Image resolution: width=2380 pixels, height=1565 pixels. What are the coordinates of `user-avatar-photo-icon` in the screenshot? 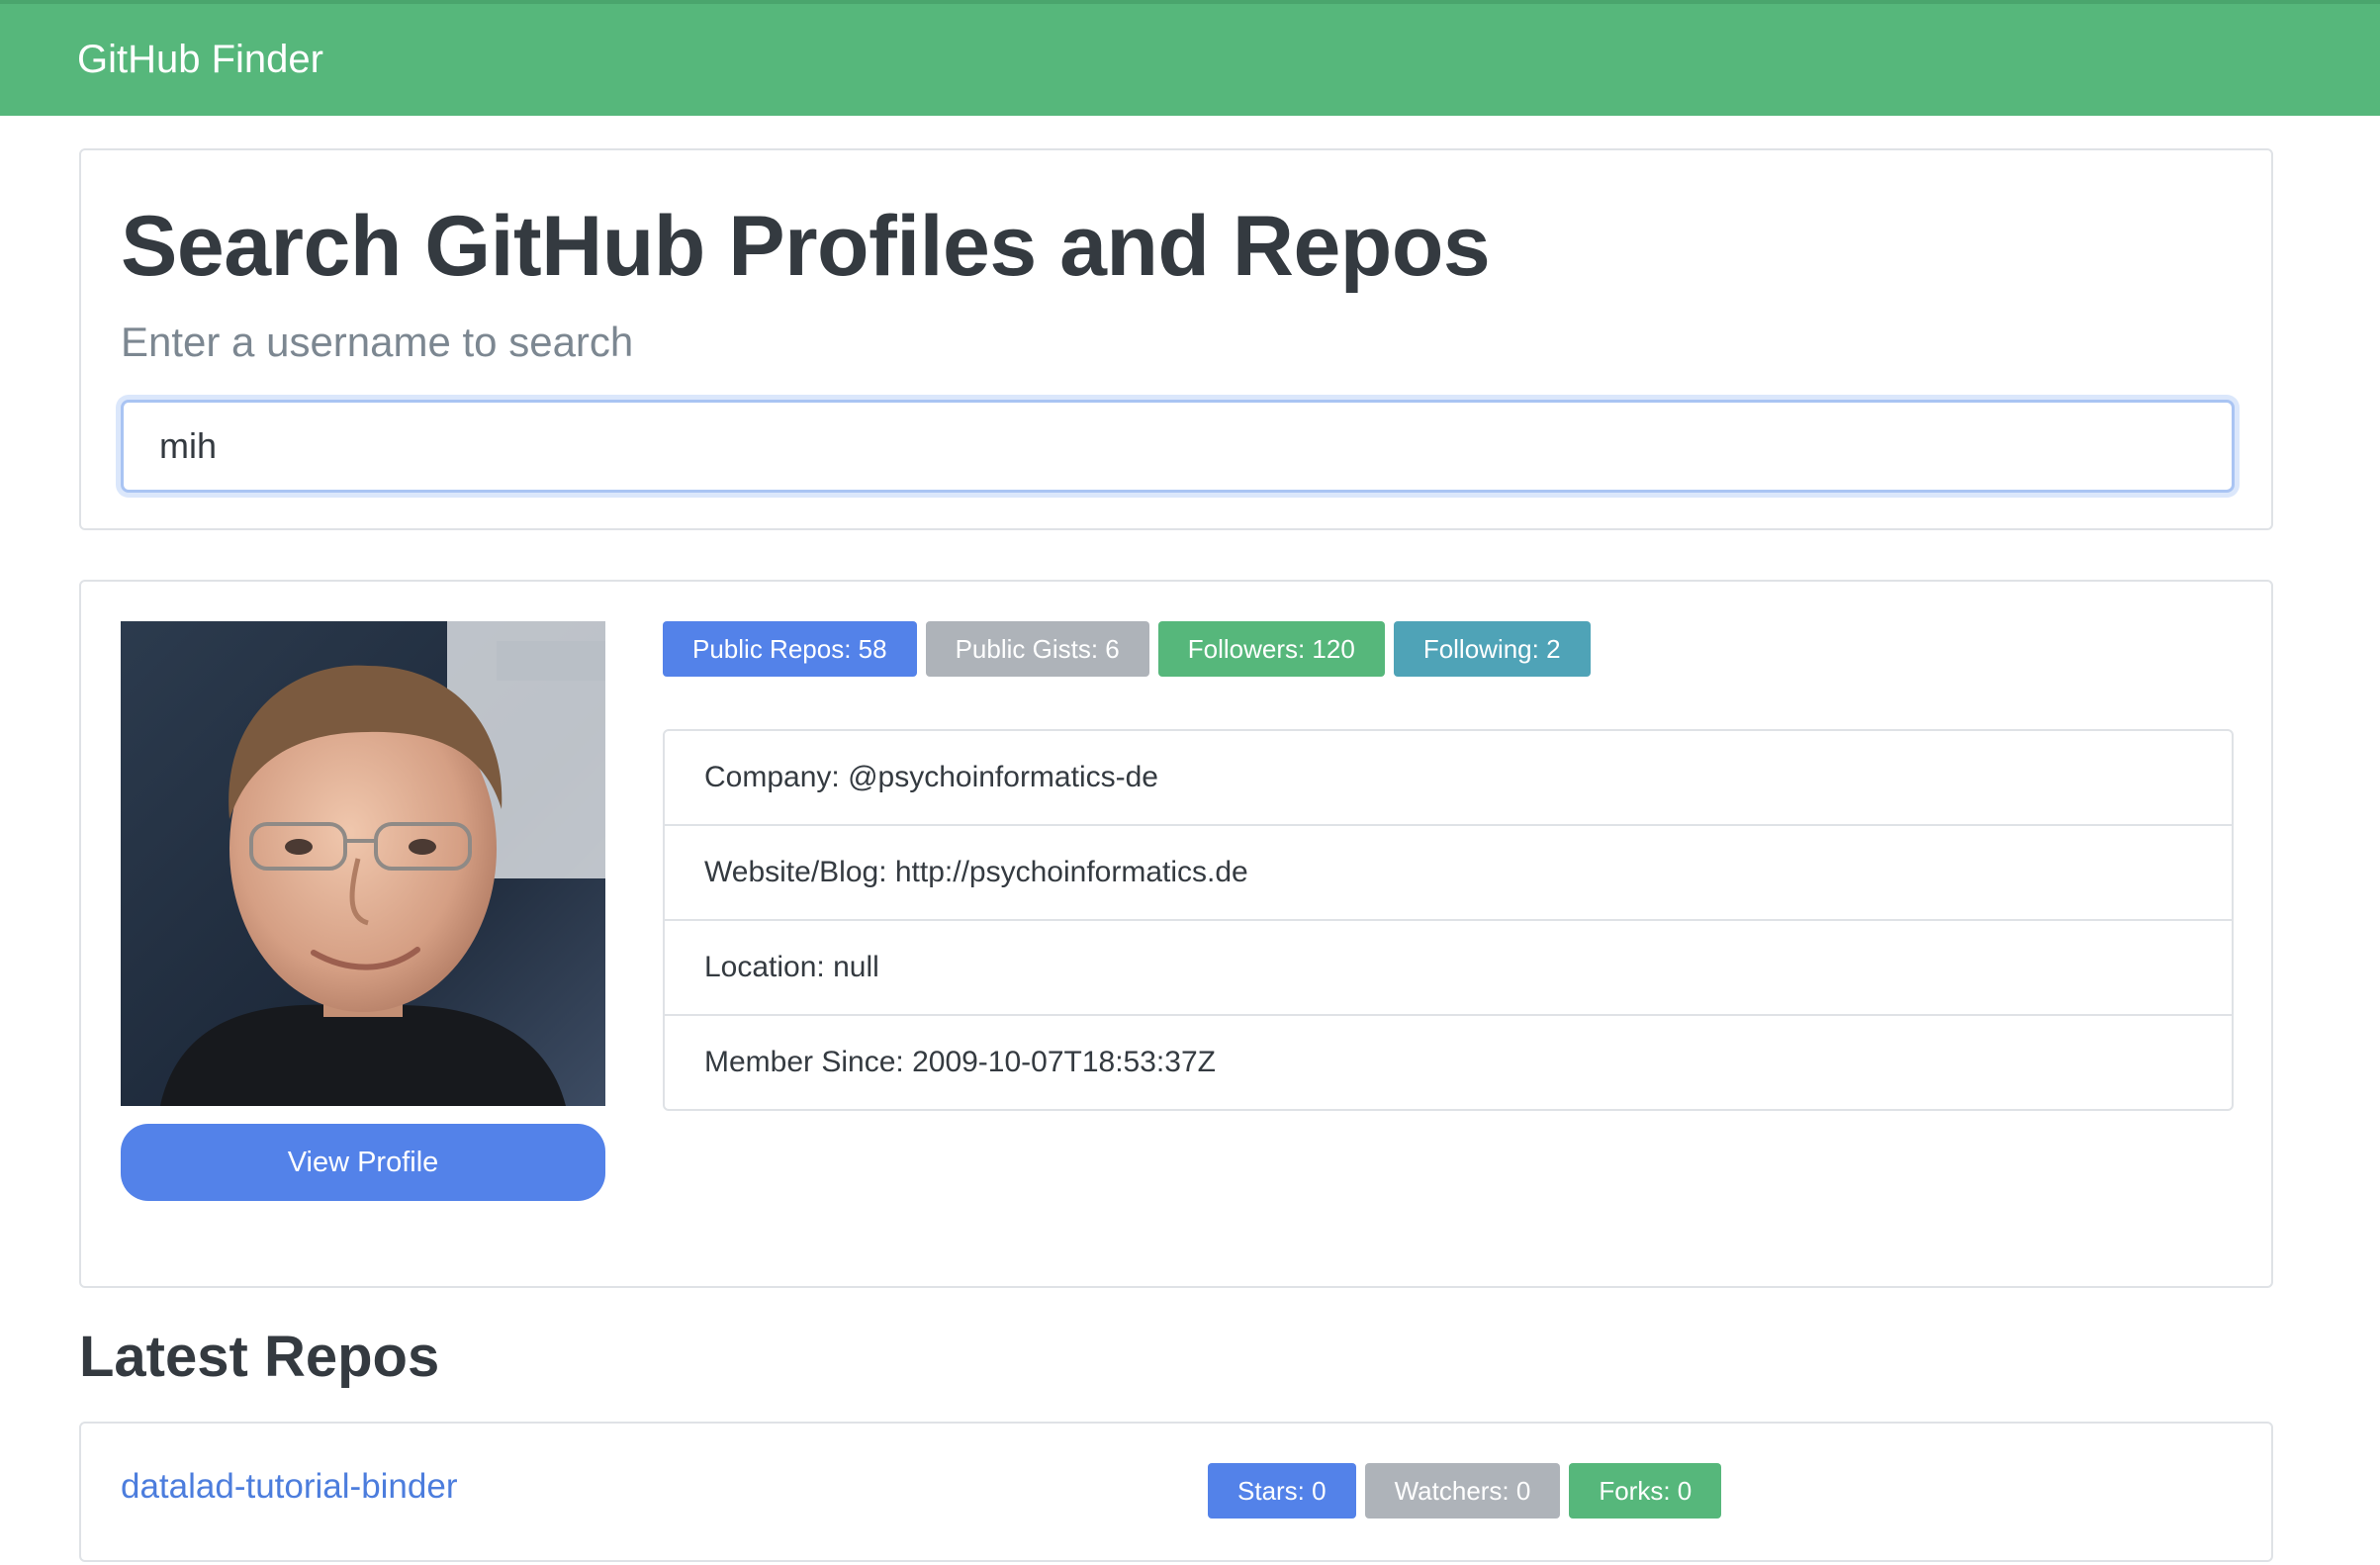 It's located at (363, 863).